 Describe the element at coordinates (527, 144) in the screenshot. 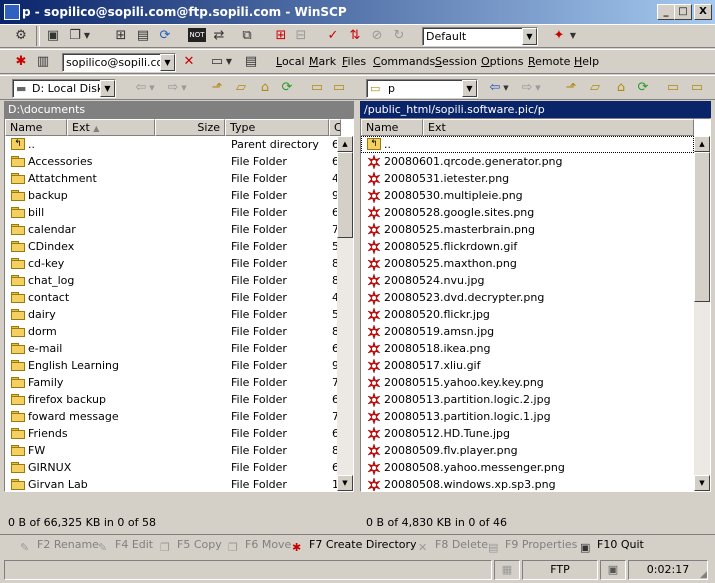

I see `remote-file-row: ↰..` at that location.